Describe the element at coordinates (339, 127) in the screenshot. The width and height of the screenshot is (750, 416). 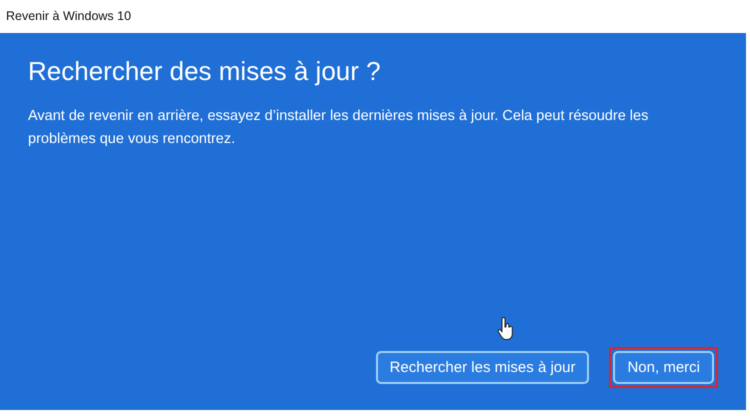
I see `description-text: Avant de revenir en arrière, essayez d’installer les dernières mises à jour. Cela peut résoudre les problèmes que vous rencontrez.` at that location.